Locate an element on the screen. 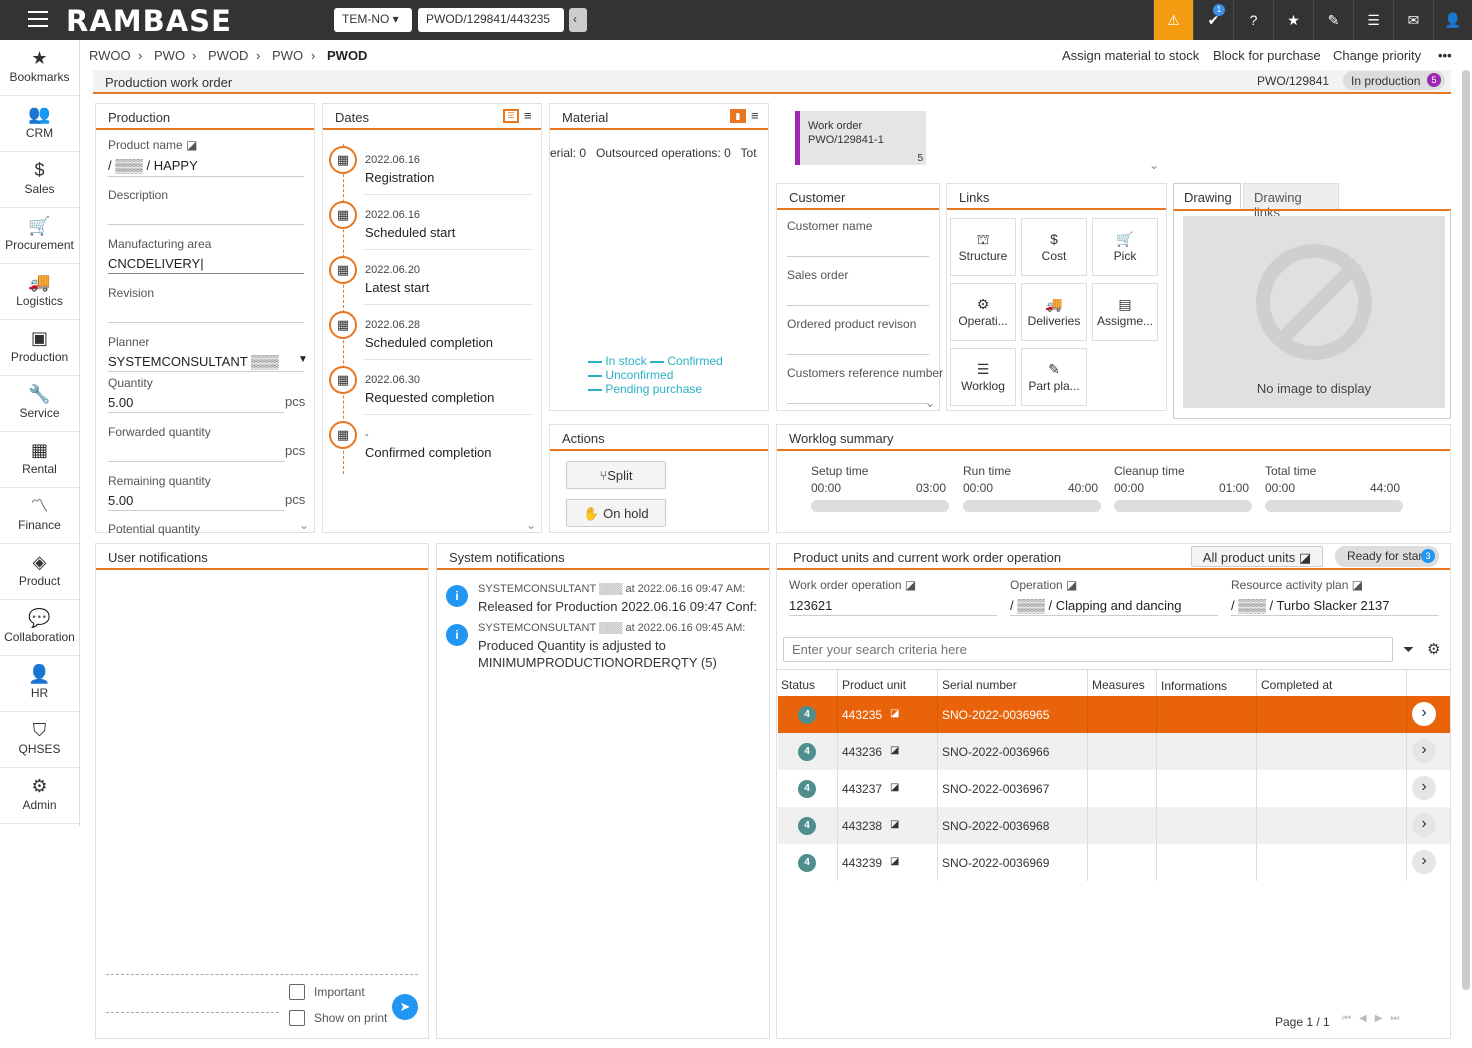 The image size is (1472, 1048). column-product-unit: Product unit is located at coordinates (874, 685).